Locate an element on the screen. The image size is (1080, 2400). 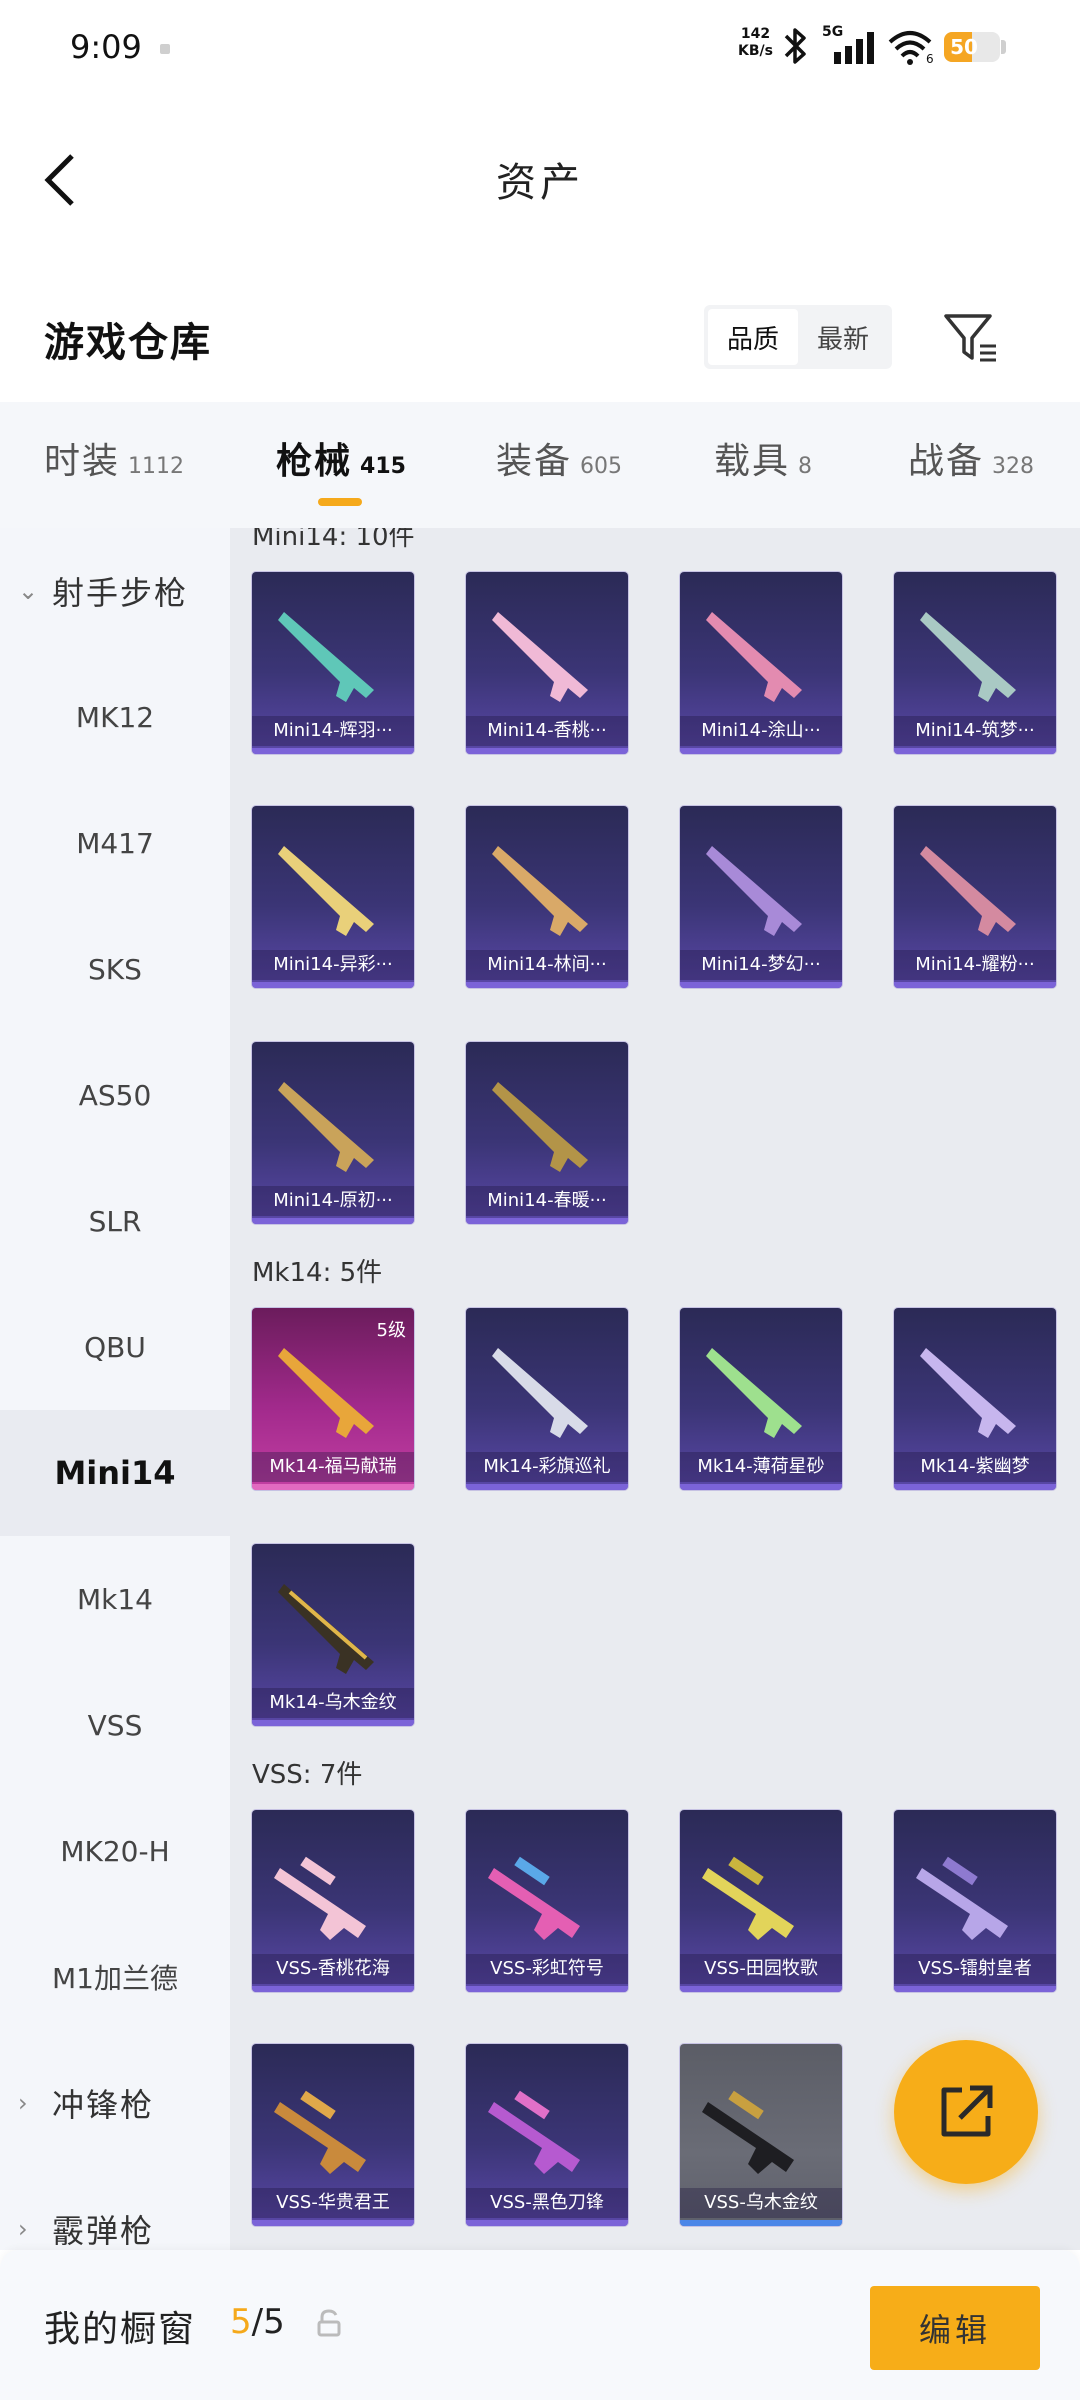
sidebar-item-m1-garand: M1加兰德 is located at coordinates (115, 1977).